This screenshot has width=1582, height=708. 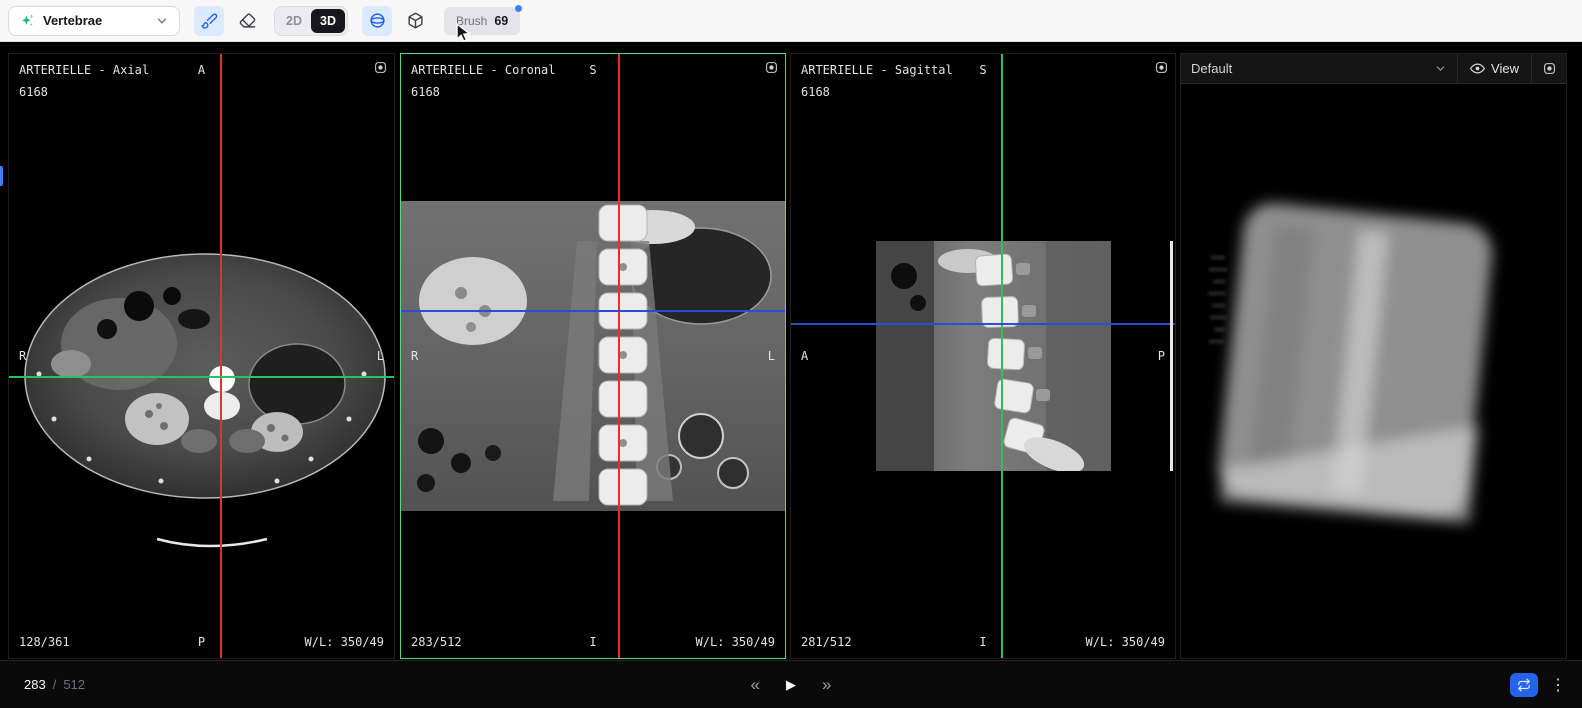 What do you see at coordinates (1558, 684) in the screenshot?
I see `more-options-button: ⋮` at bounding box center [1558, 684].